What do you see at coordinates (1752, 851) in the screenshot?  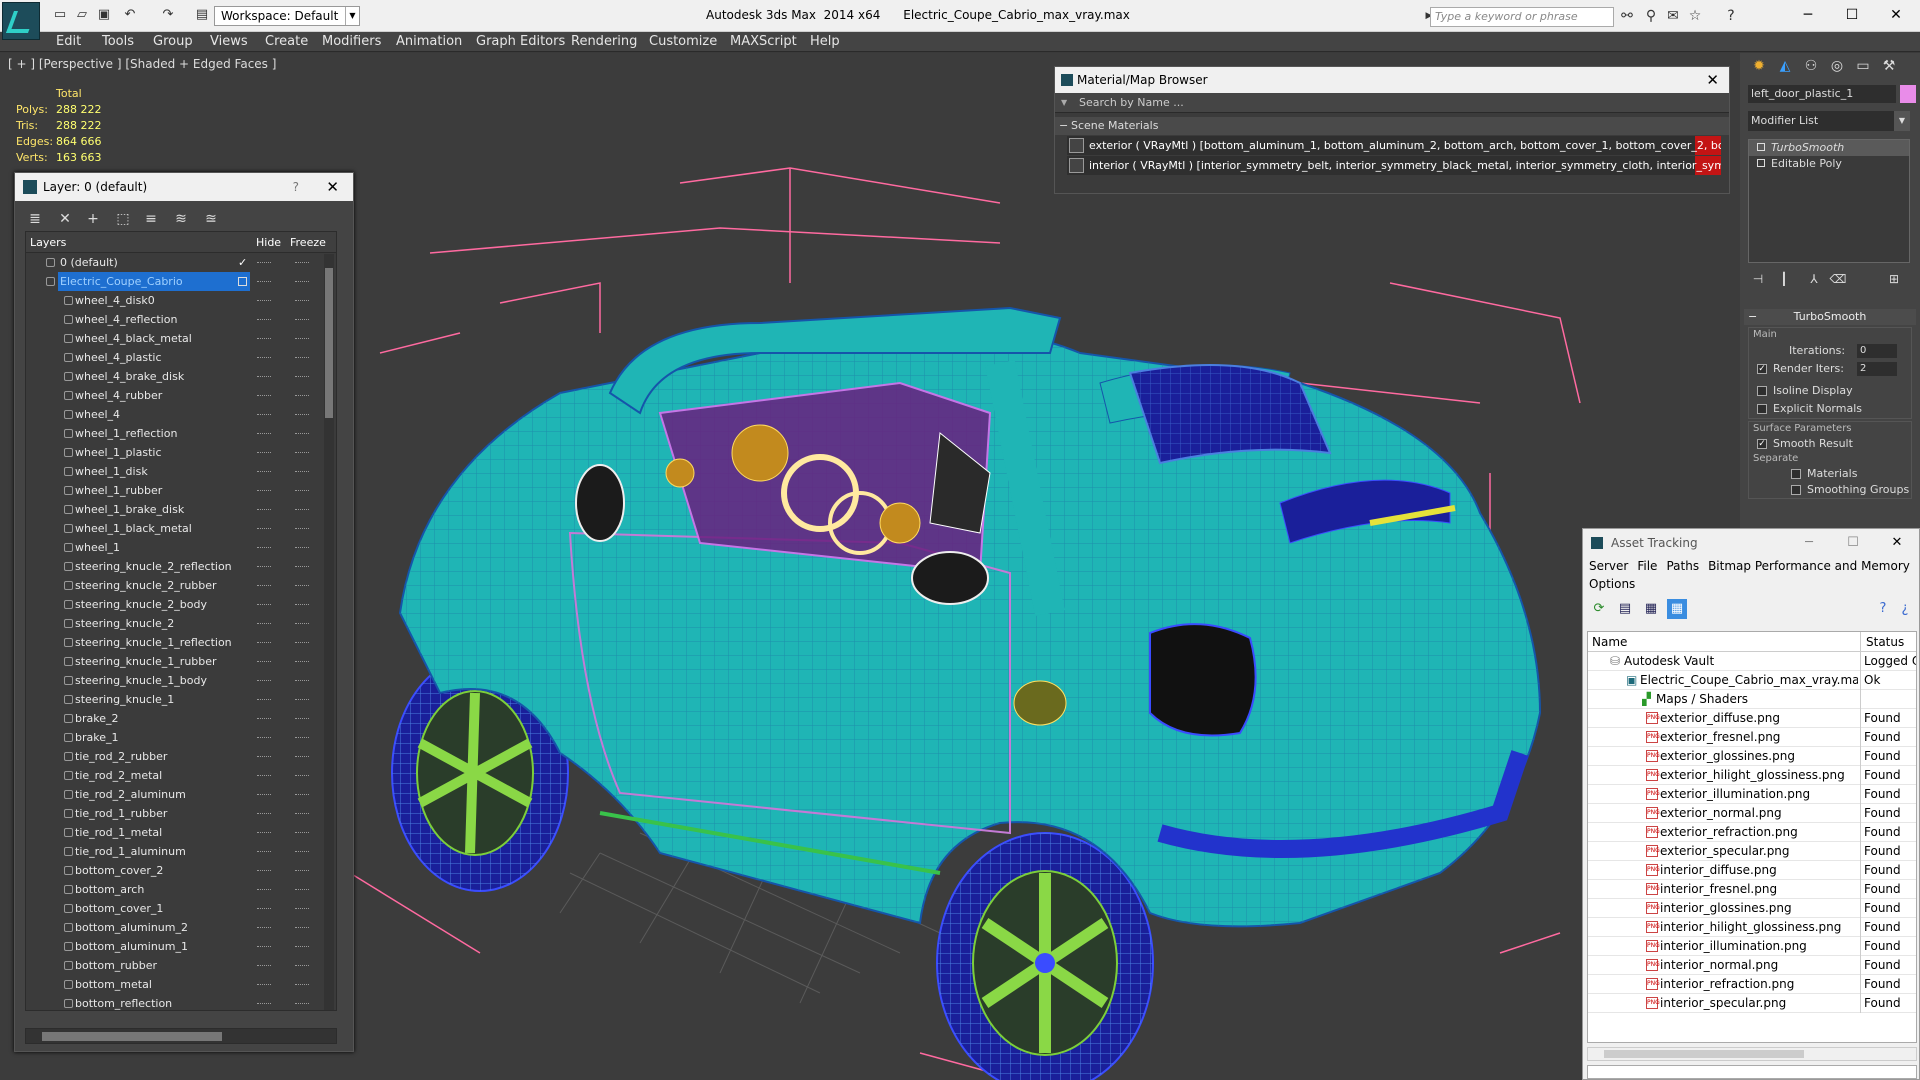 I see `asset-row-map: PNG exterior_specular.png Found` at bounding box center [1752, 851].